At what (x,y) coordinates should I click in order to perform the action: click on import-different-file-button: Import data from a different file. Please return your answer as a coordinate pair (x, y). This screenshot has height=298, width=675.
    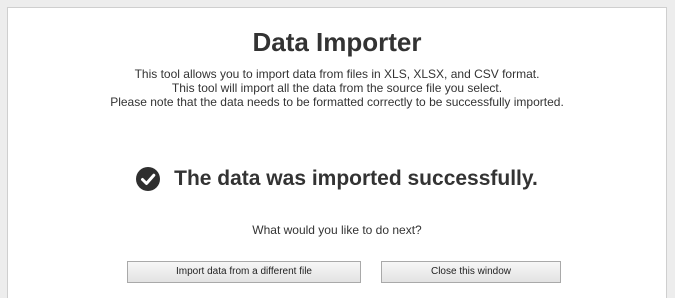
    Looking at the image, I should click on (244, 272).